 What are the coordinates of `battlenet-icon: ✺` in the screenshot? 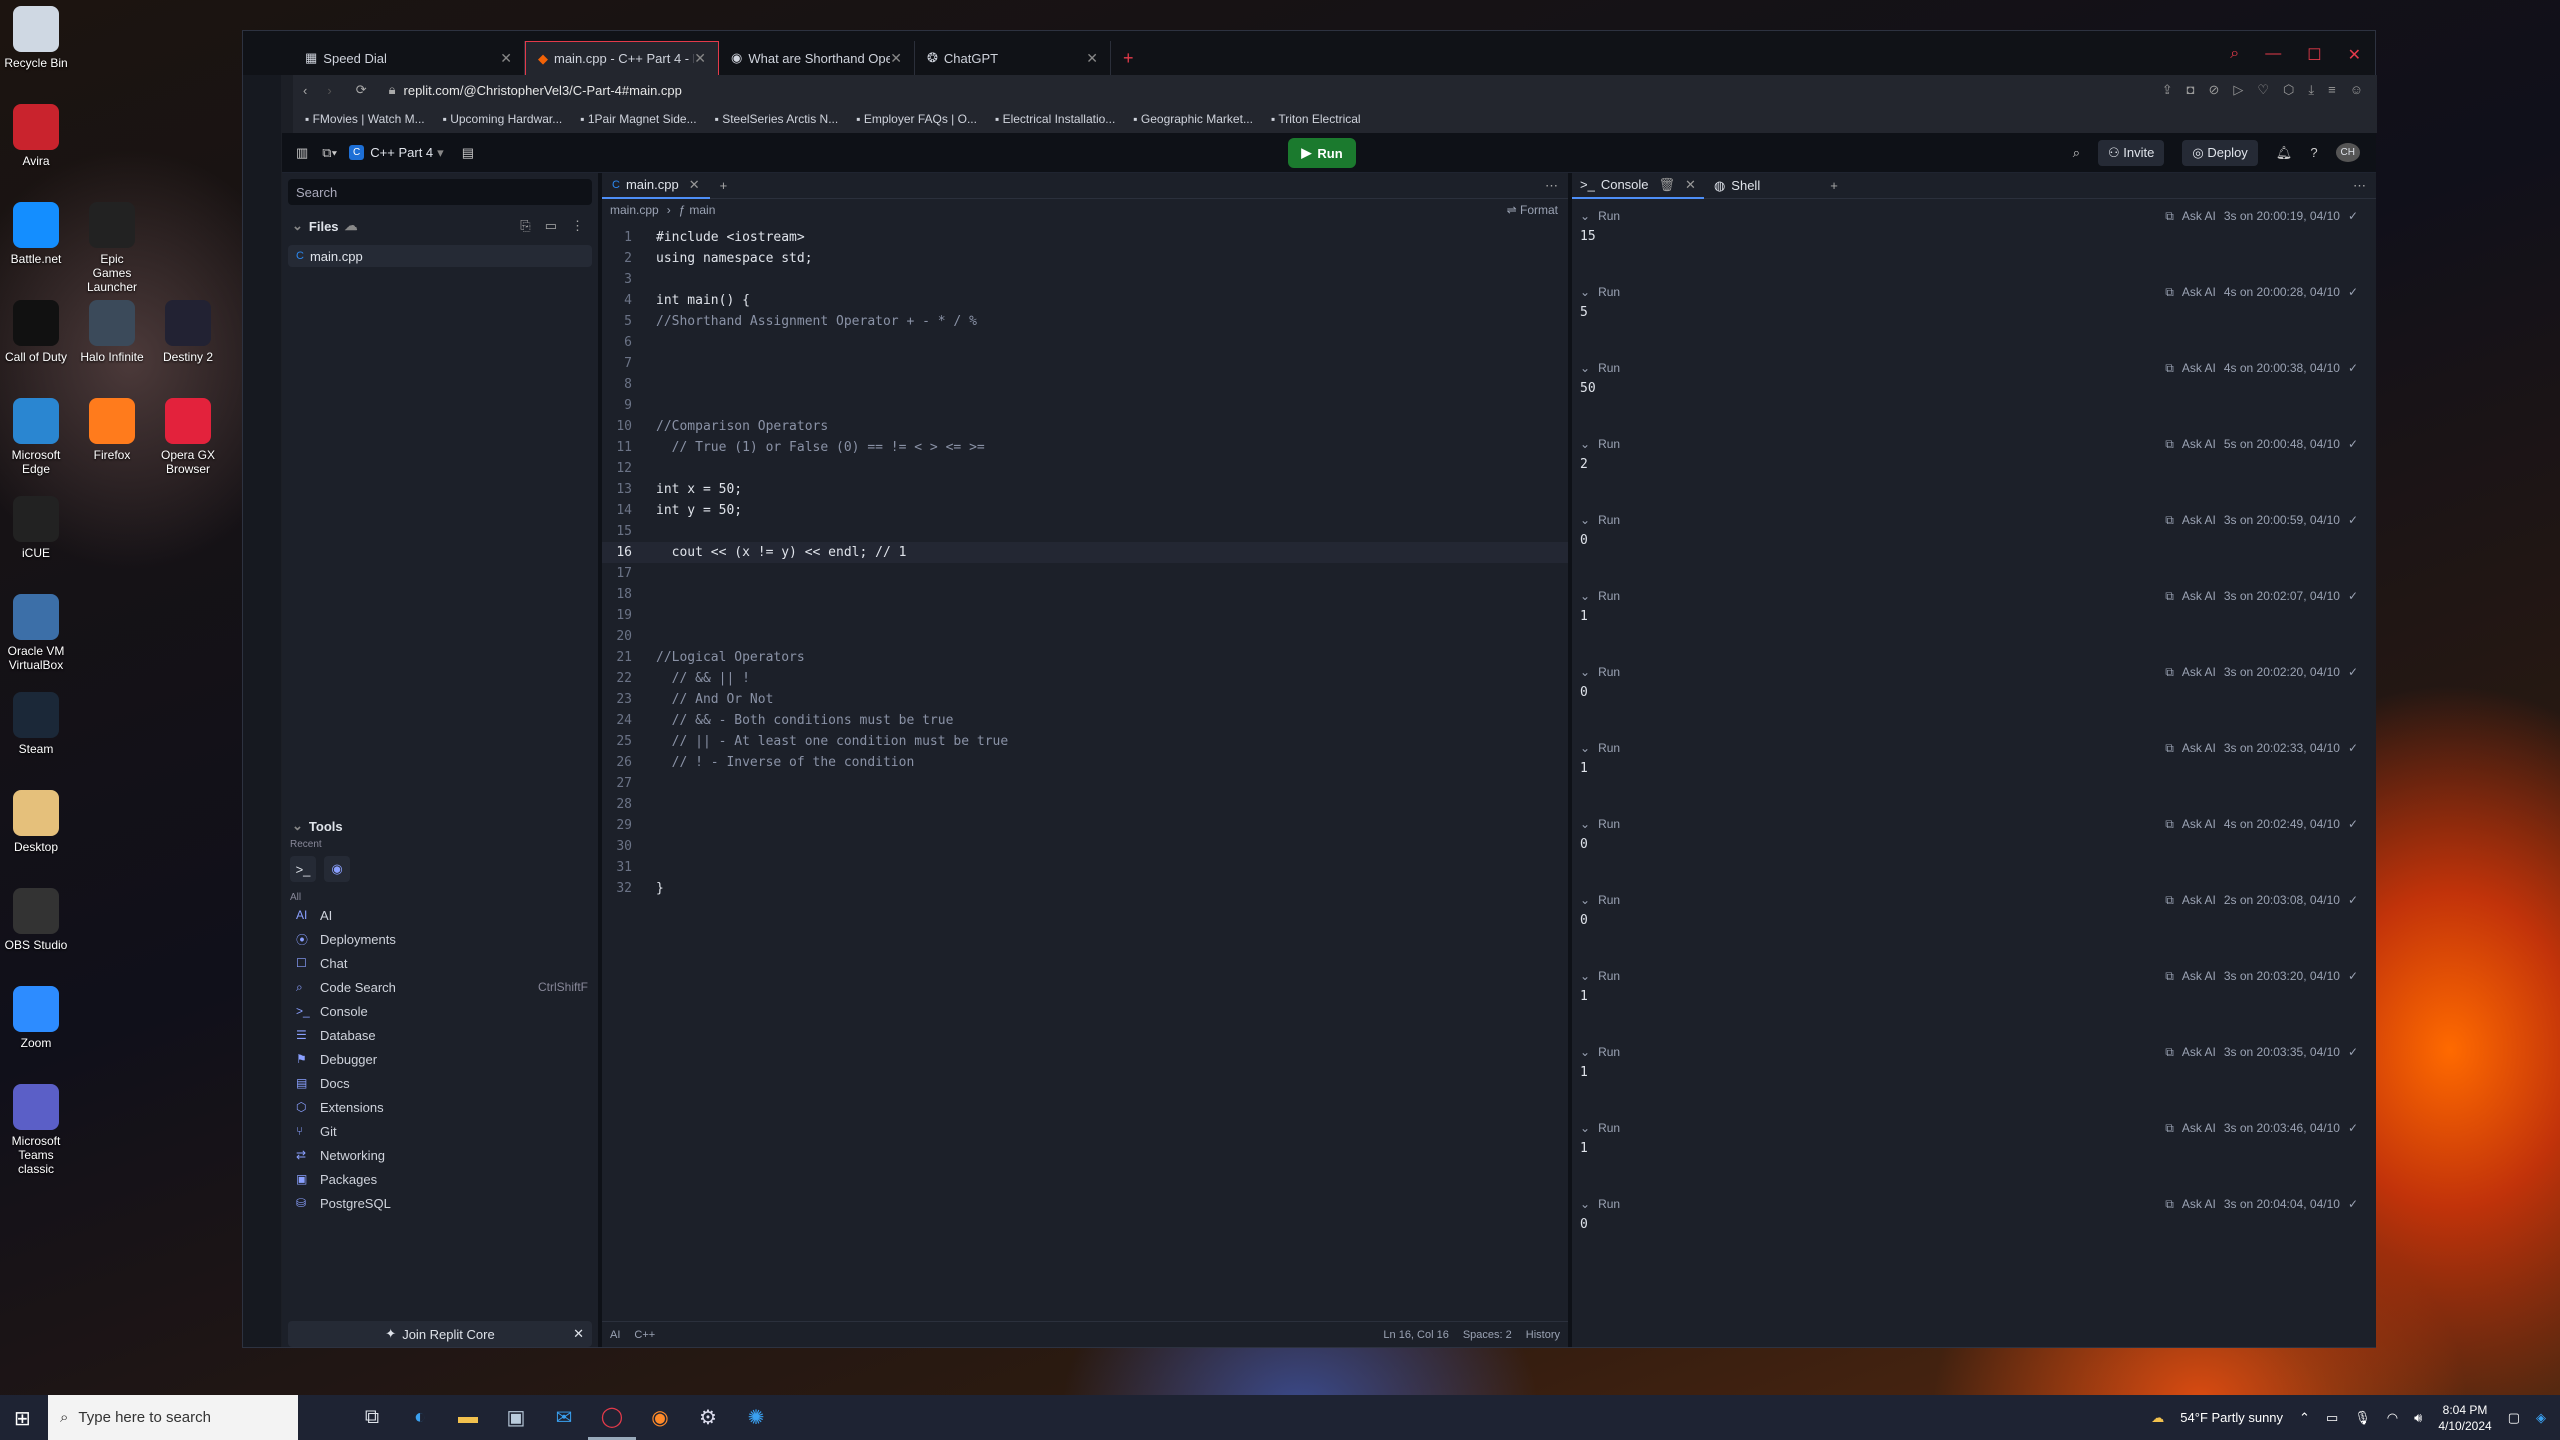 It's located at (756, 1417).